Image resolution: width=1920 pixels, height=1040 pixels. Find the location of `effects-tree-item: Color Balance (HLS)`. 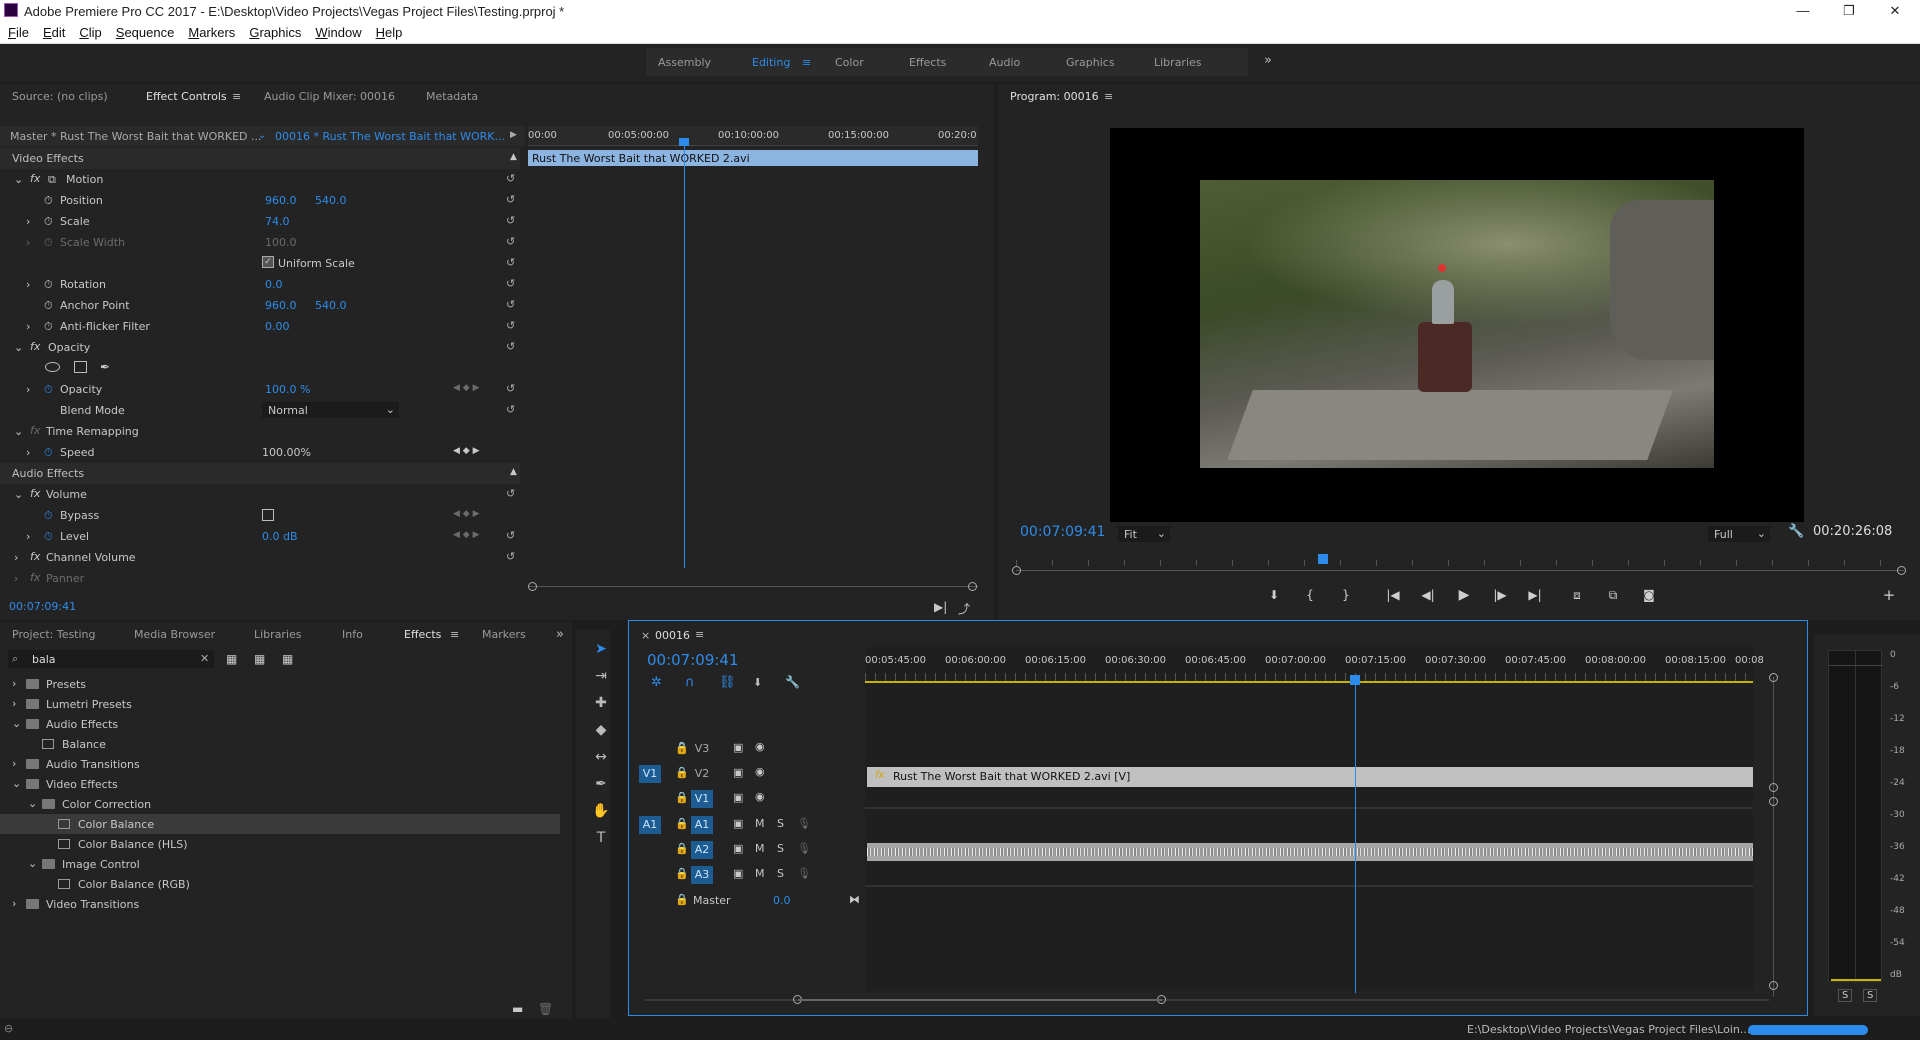

effects-tree-item: Color Balance (HLS) is located at coordinates (280, 844).